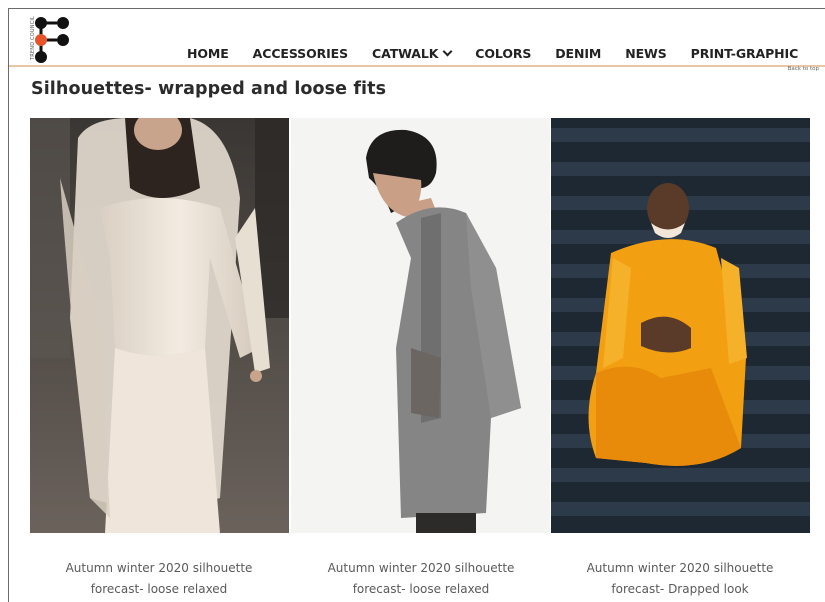 The height and width of the screenshot is (602, 825). I want to click on nav-print-graphic-label: PRINT-GRAPHIC, so click(744, 53).